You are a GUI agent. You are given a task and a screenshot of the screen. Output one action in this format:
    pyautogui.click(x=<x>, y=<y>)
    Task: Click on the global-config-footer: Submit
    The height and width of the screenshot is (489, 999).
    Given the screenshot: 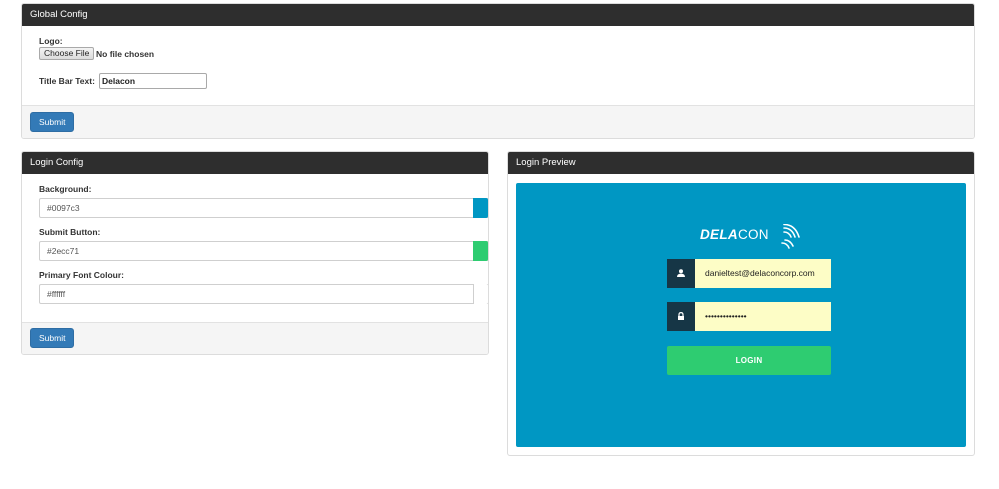 What is the action you would take?
    pyautogui.click(x=498, y=121)
    